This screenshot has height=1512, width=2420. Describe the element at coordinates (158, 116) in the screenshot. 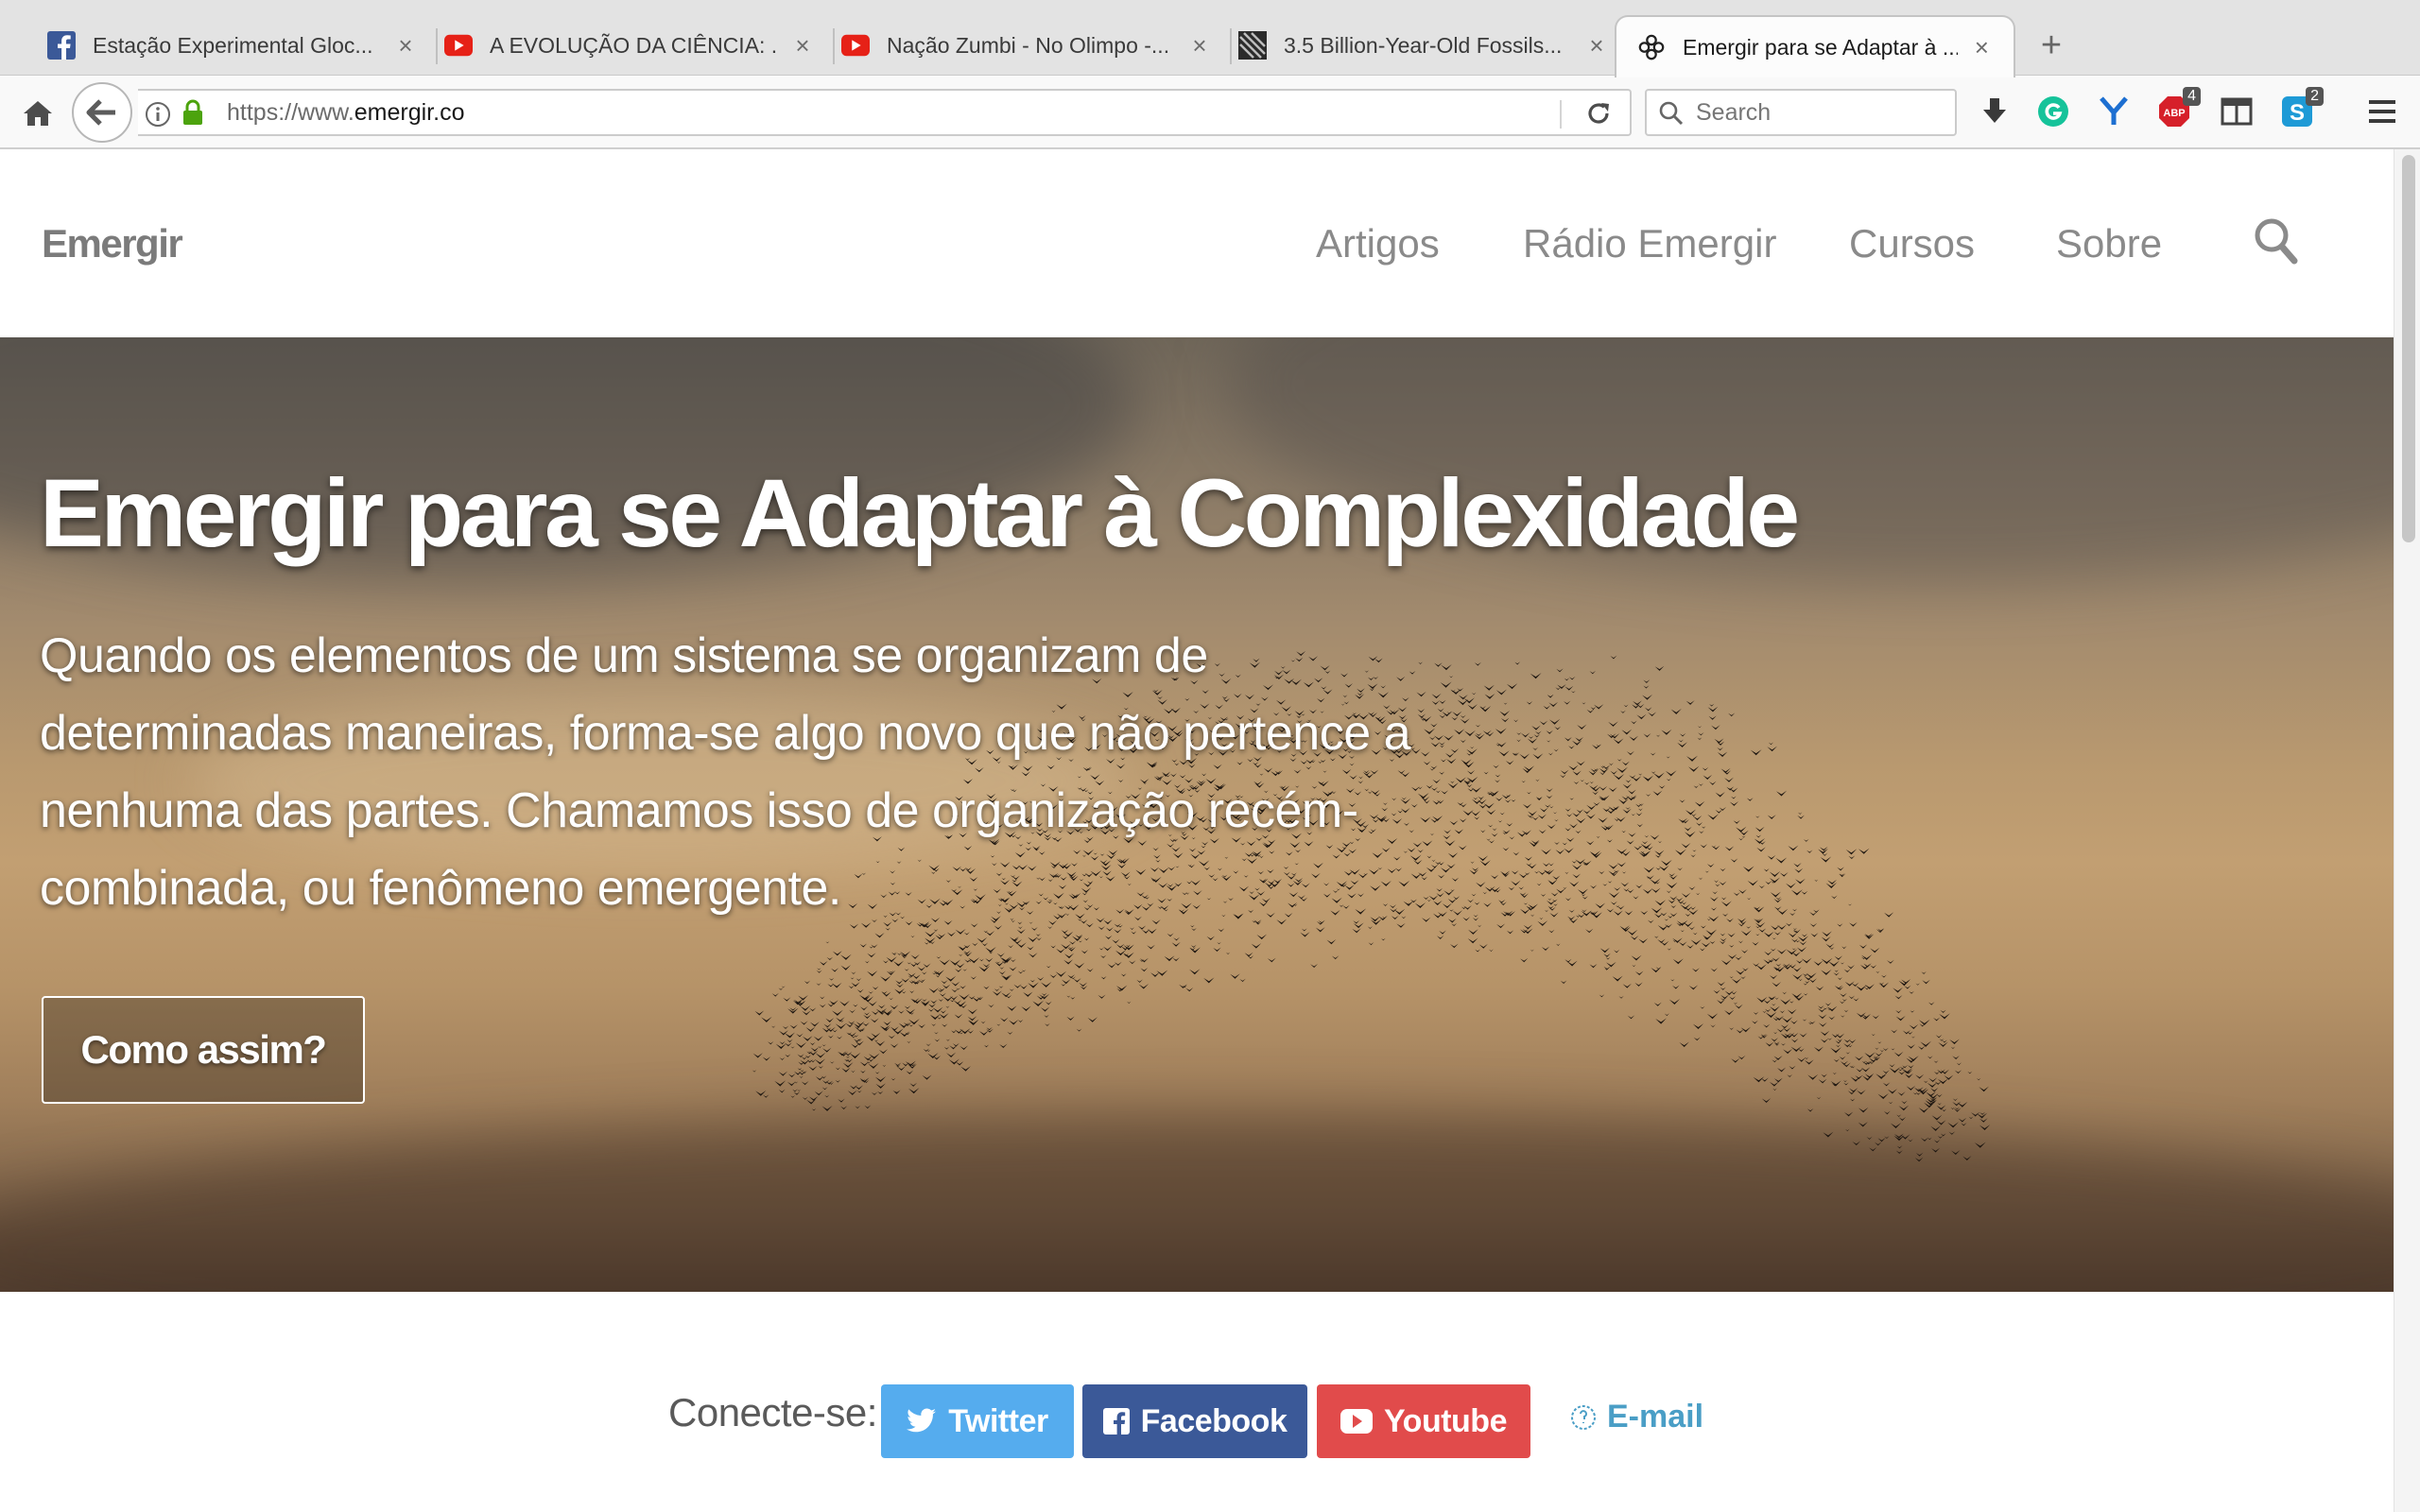

I see `info-icon` at that location.